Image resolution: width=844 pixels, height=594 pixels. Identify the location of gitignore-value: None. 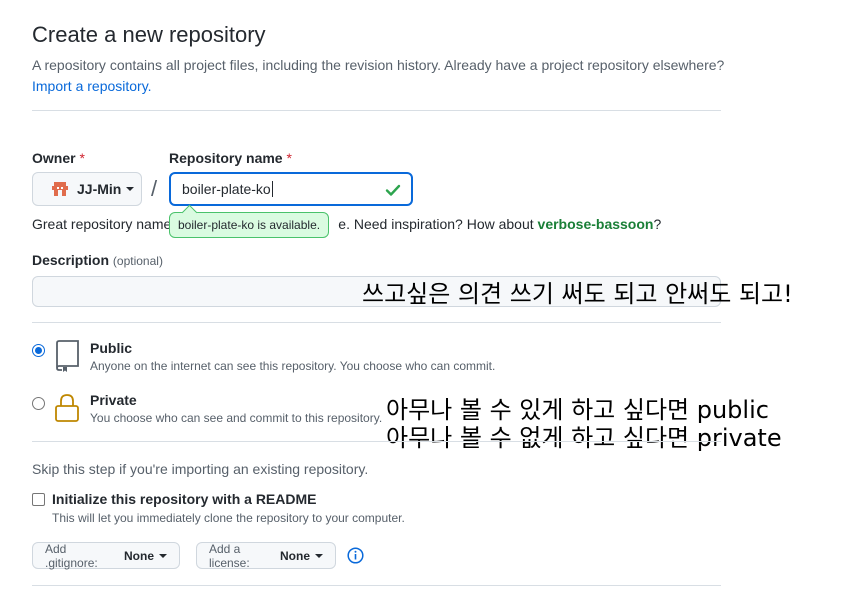
(139, 555).